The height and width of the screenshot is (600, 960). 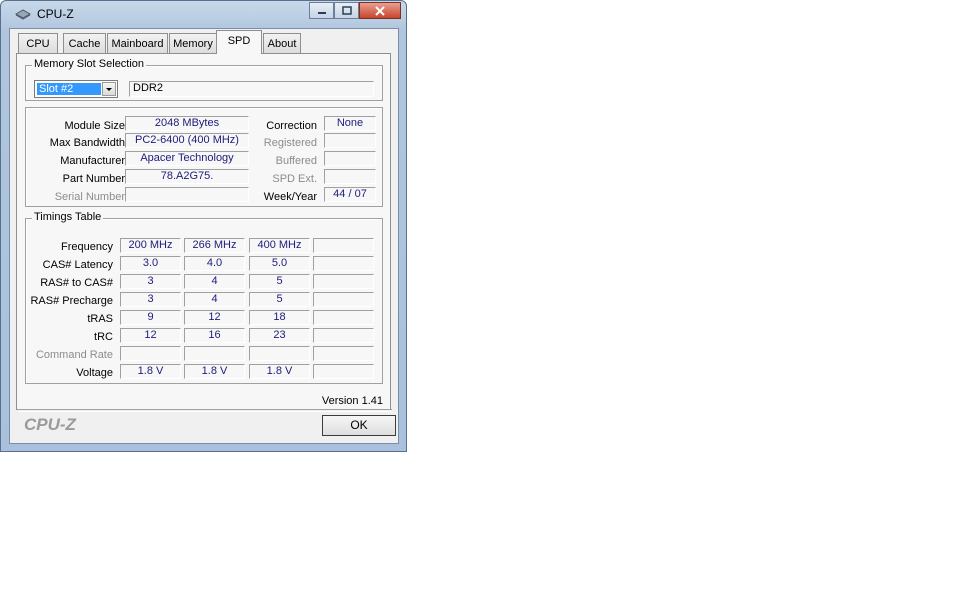 I want to click on timing-cell: 266 MHz, so click(x=214, y=245).